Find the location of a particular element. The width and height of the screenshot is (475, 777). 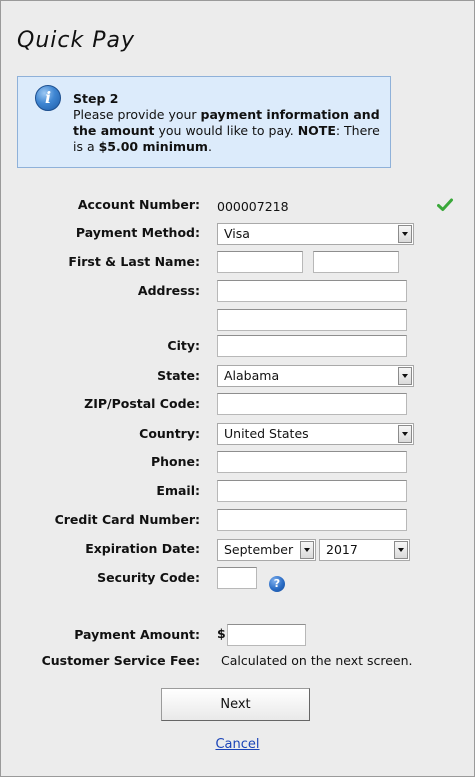

help-icon: ? is located at coordinates (277, 584).